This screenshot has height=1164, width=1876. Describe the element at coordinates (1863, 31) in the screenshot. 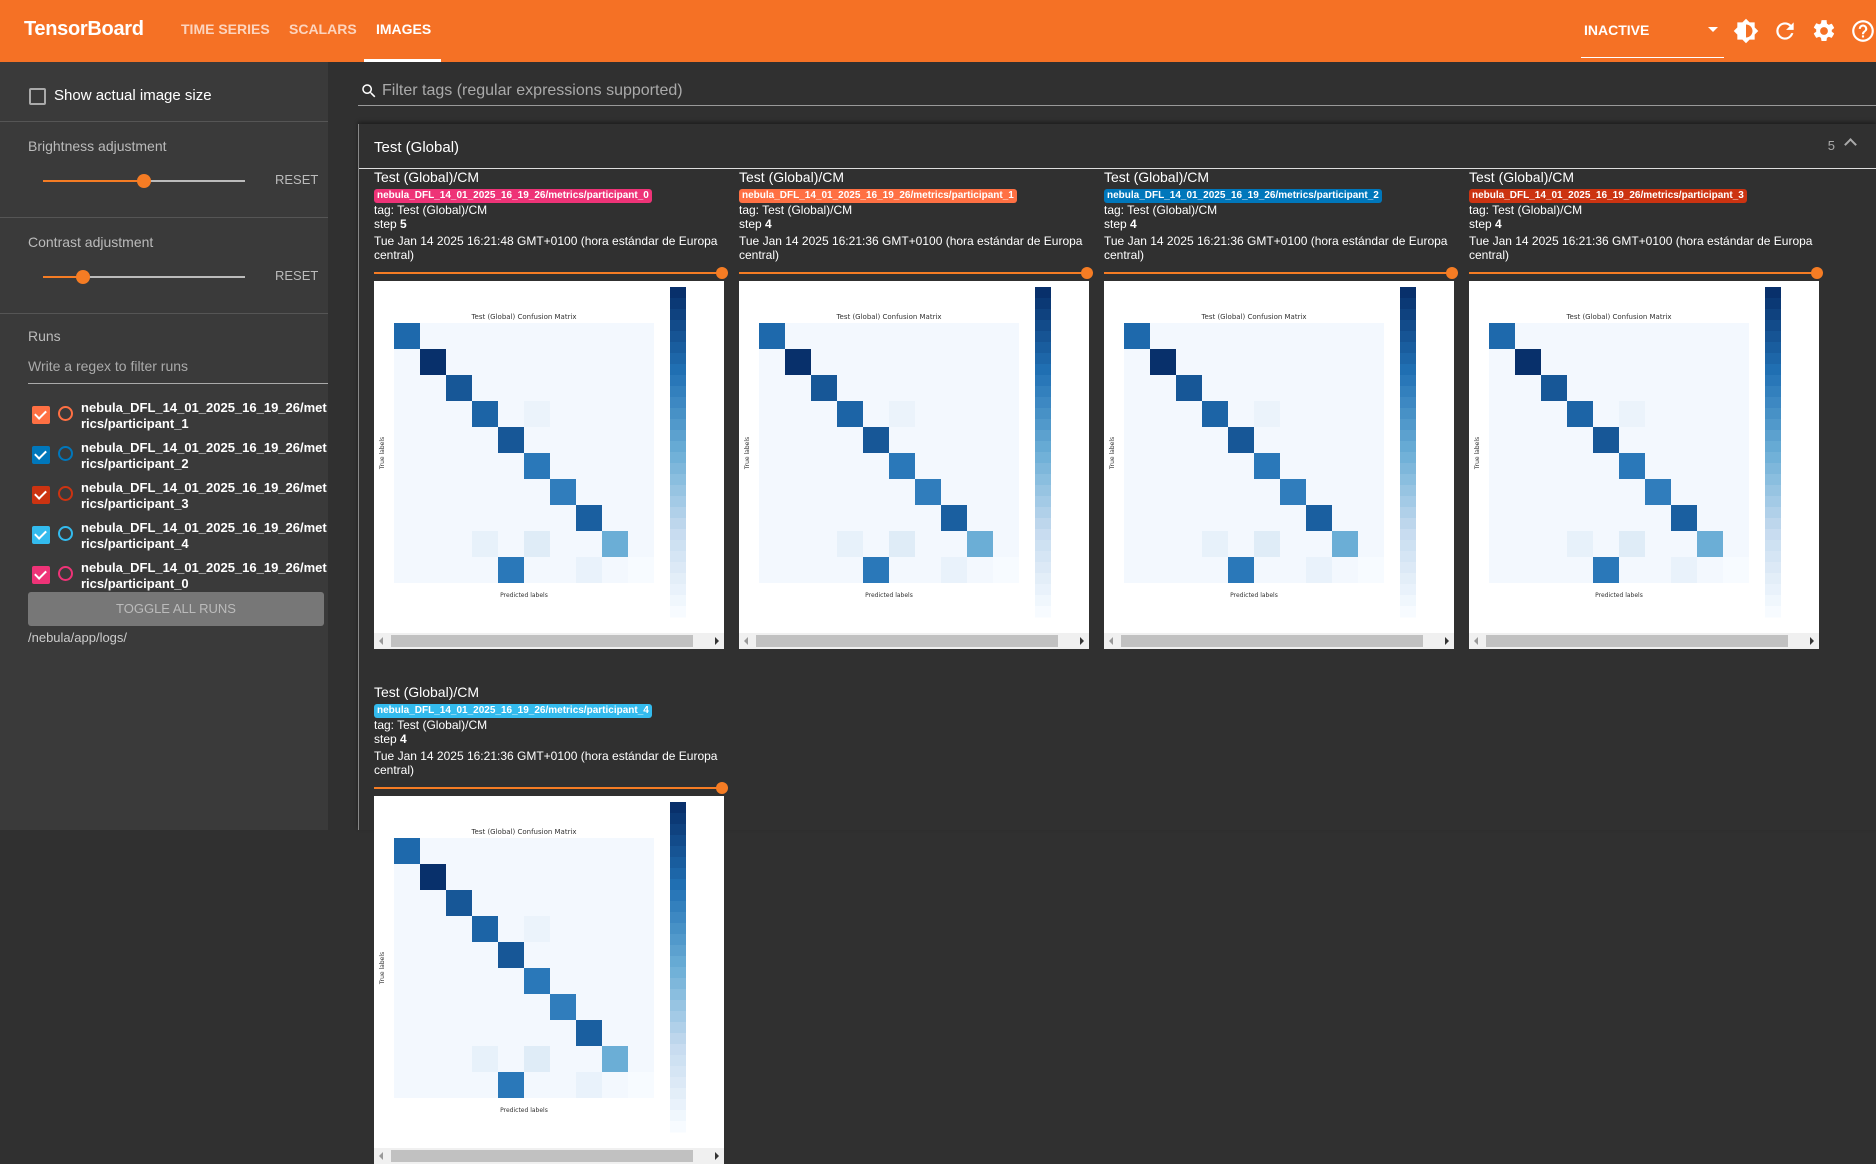

I see `help-icon` at that location.